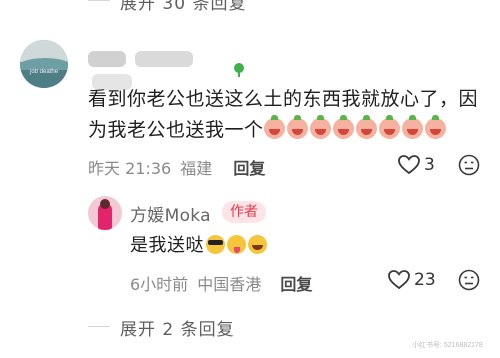 The image size is (500, 358). I want to click on reply-text: 是我送哒, so click(198, 244).